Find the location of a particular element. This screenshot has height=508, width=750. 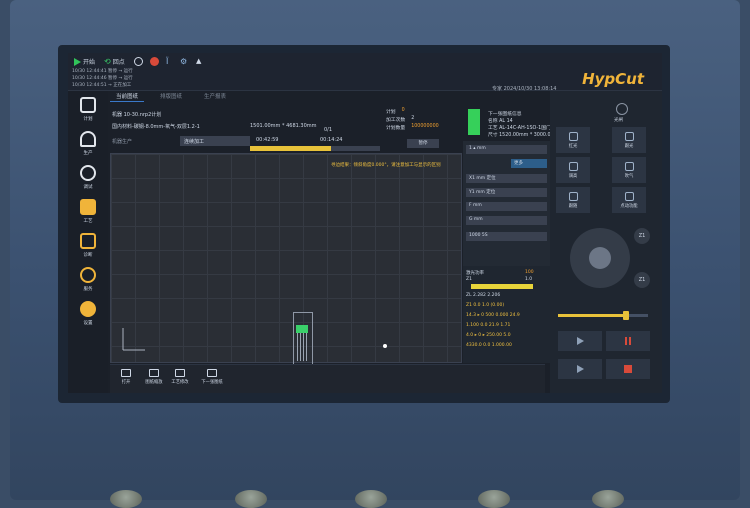

jog-dpad is located at coordinates (600, 258).